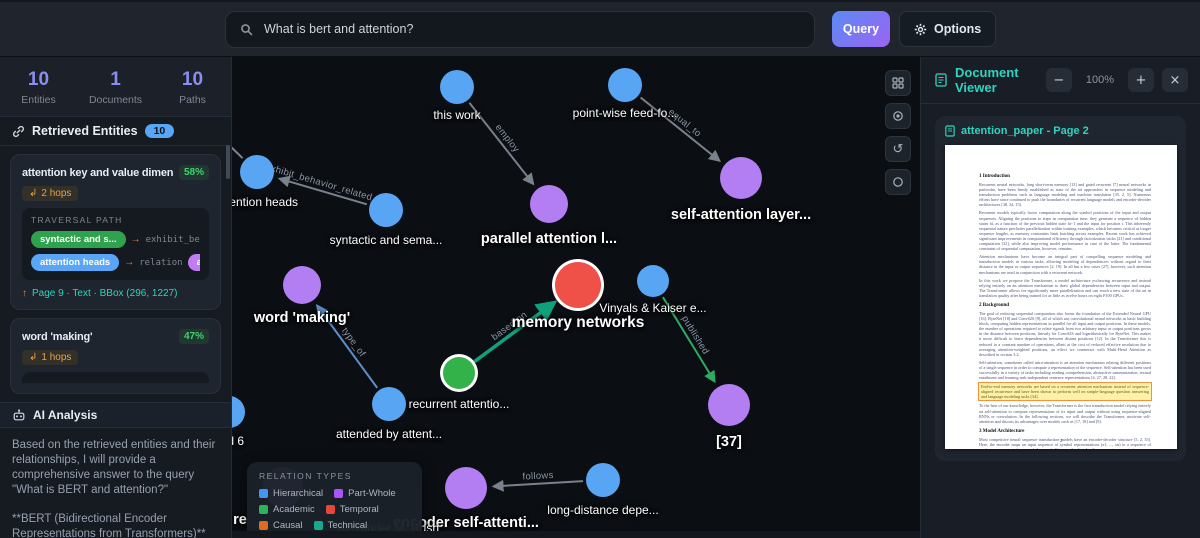 The width and height of the screenshot is (1200, 538). I want to click on retrieved-entities-title: Retrieved Entities, so click(85, 131).